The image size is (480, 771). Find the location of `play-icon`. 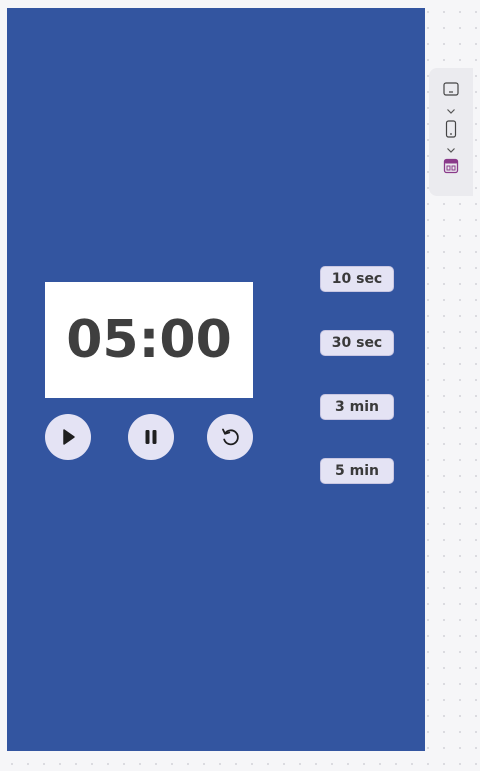

play-icon is located at coordinates (68, 437).